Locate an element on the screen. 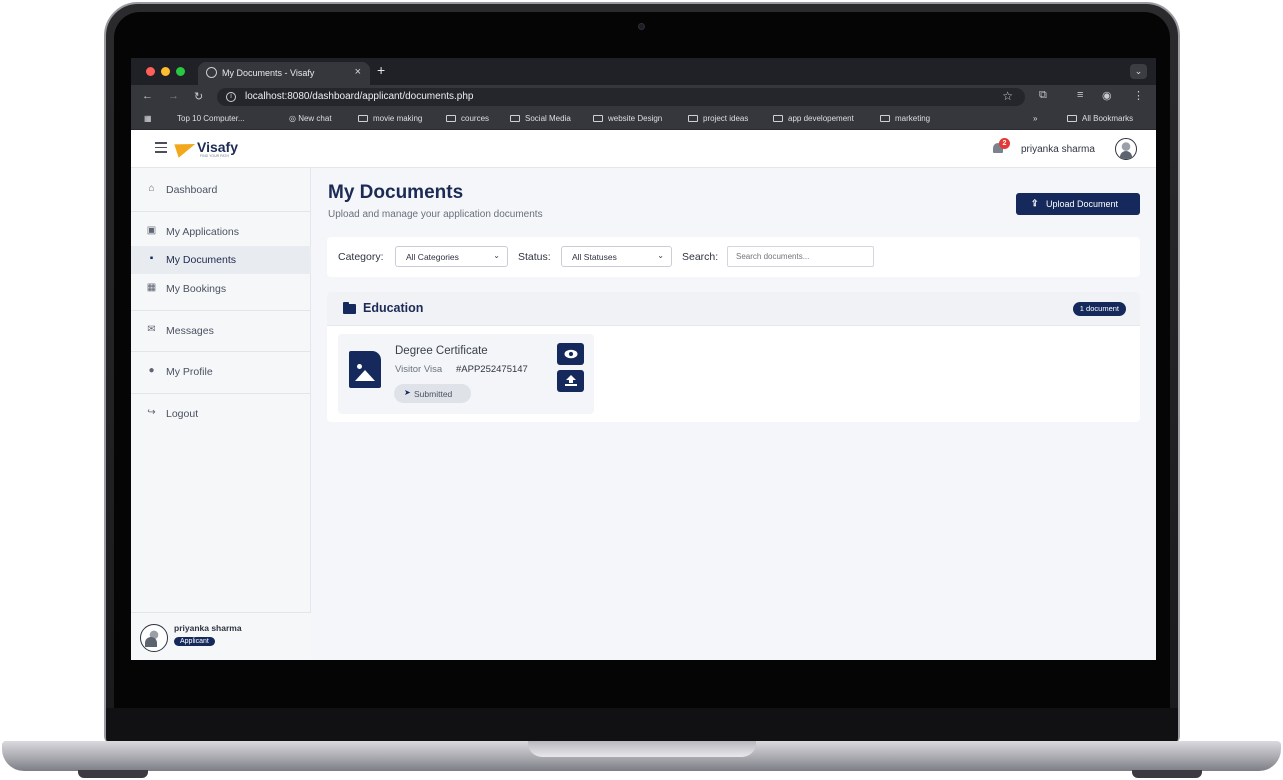  sidebar-item-my-applications: ▣ My Applications is located at coordinates (221, 232).